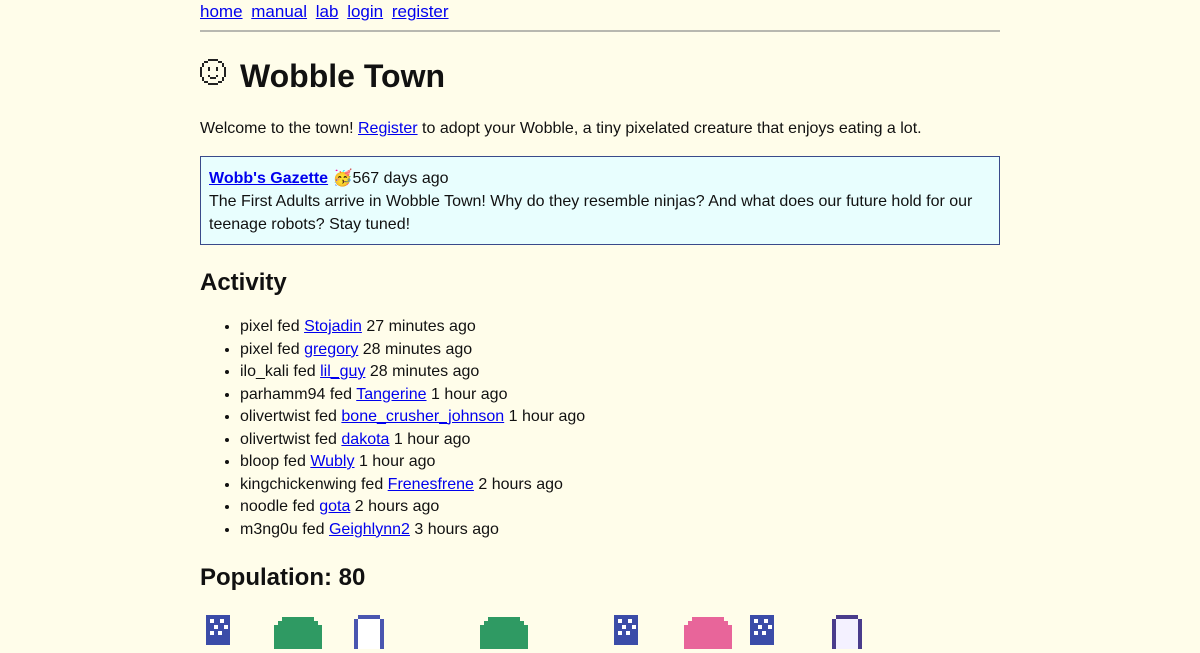 This screenshot has height=653, width=1200. I want to click on nav-login: login, so click(365, 11).